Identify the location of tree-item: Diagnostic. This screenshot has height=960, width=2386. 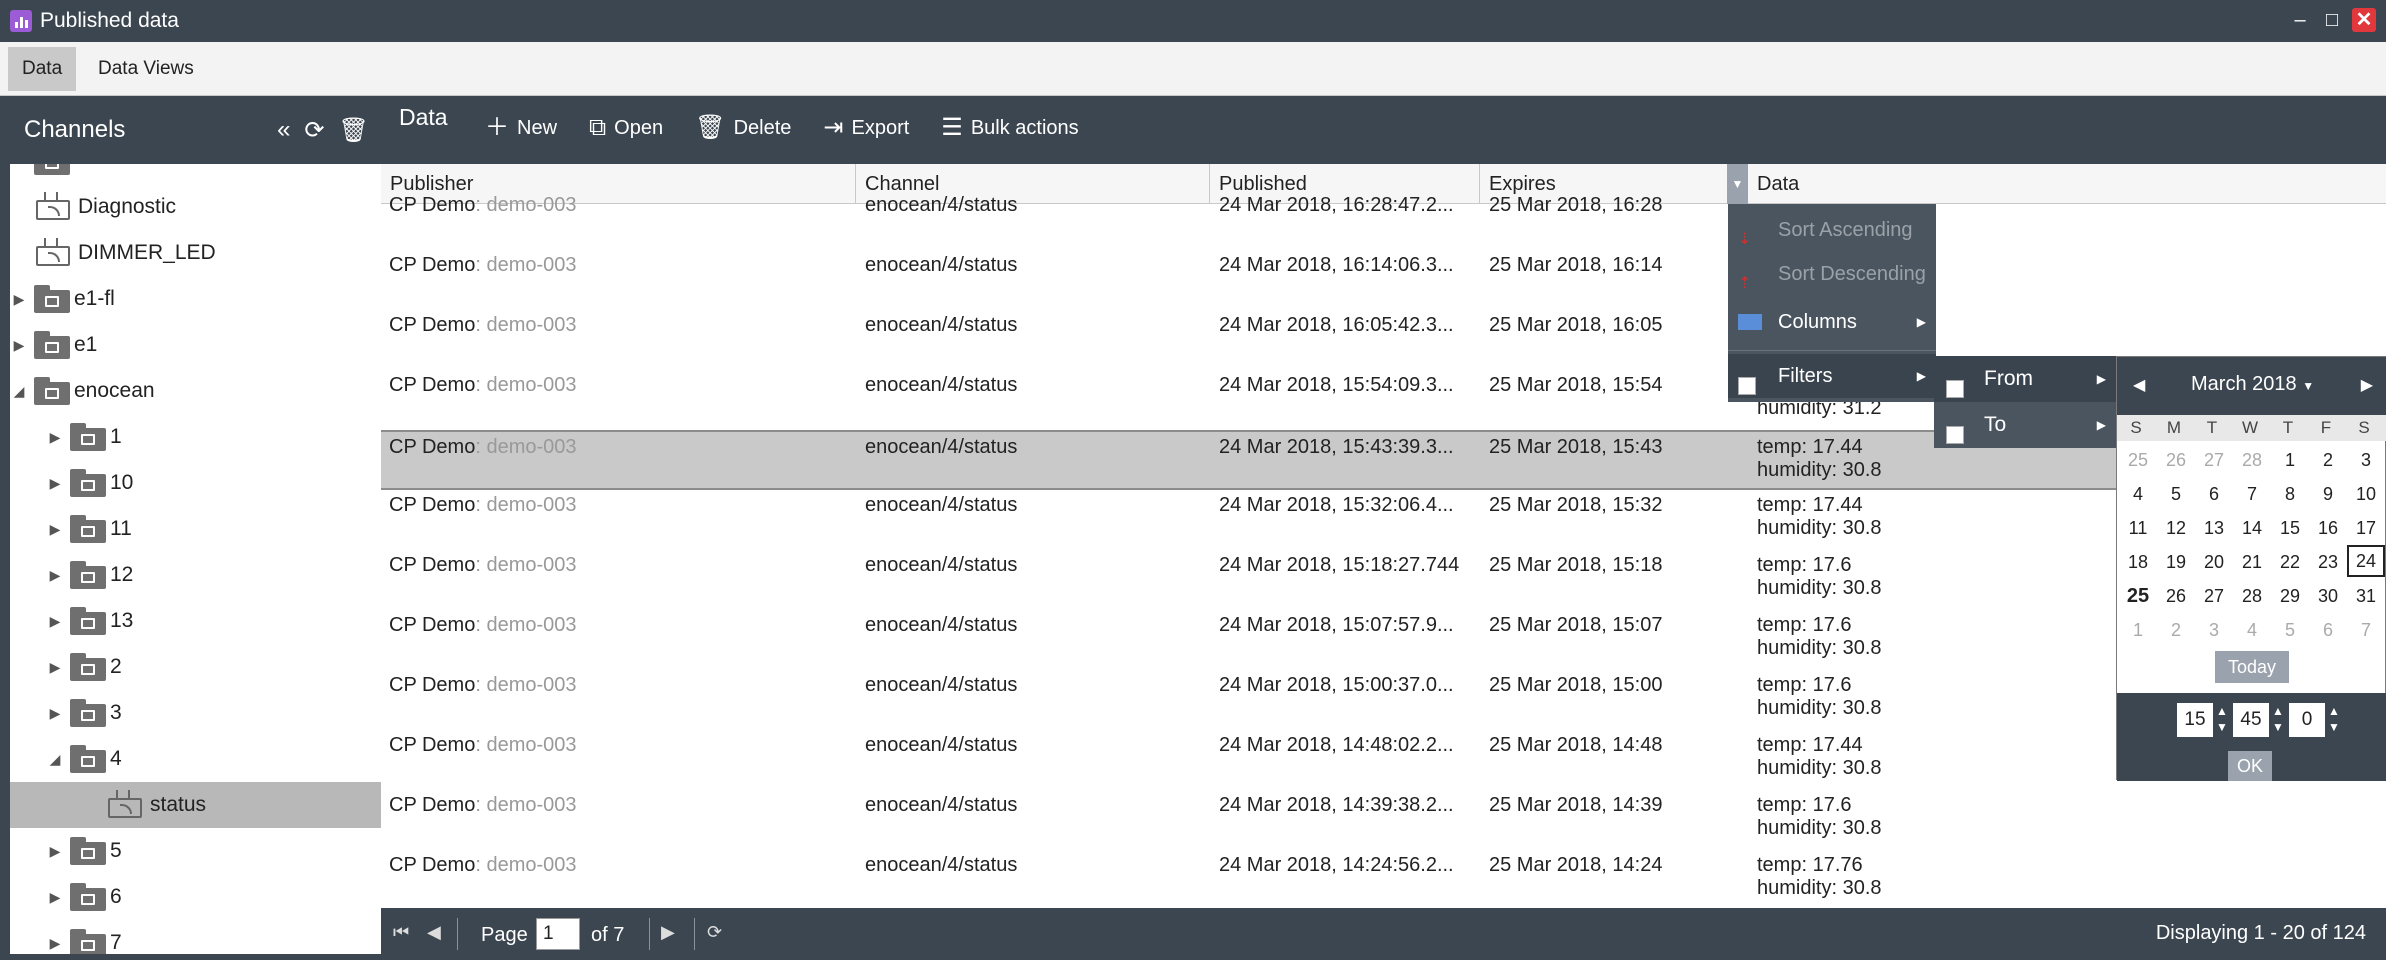
(195, 207).